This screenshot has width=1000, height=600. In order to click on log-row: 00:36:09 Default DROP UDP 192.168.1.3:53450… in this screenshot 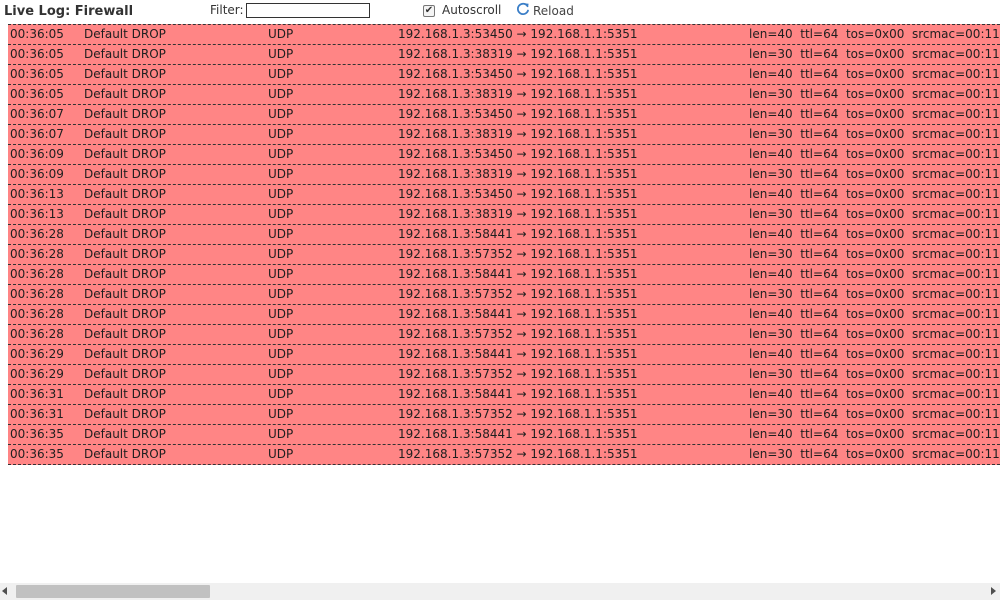, I will do `click(504, 155)`.